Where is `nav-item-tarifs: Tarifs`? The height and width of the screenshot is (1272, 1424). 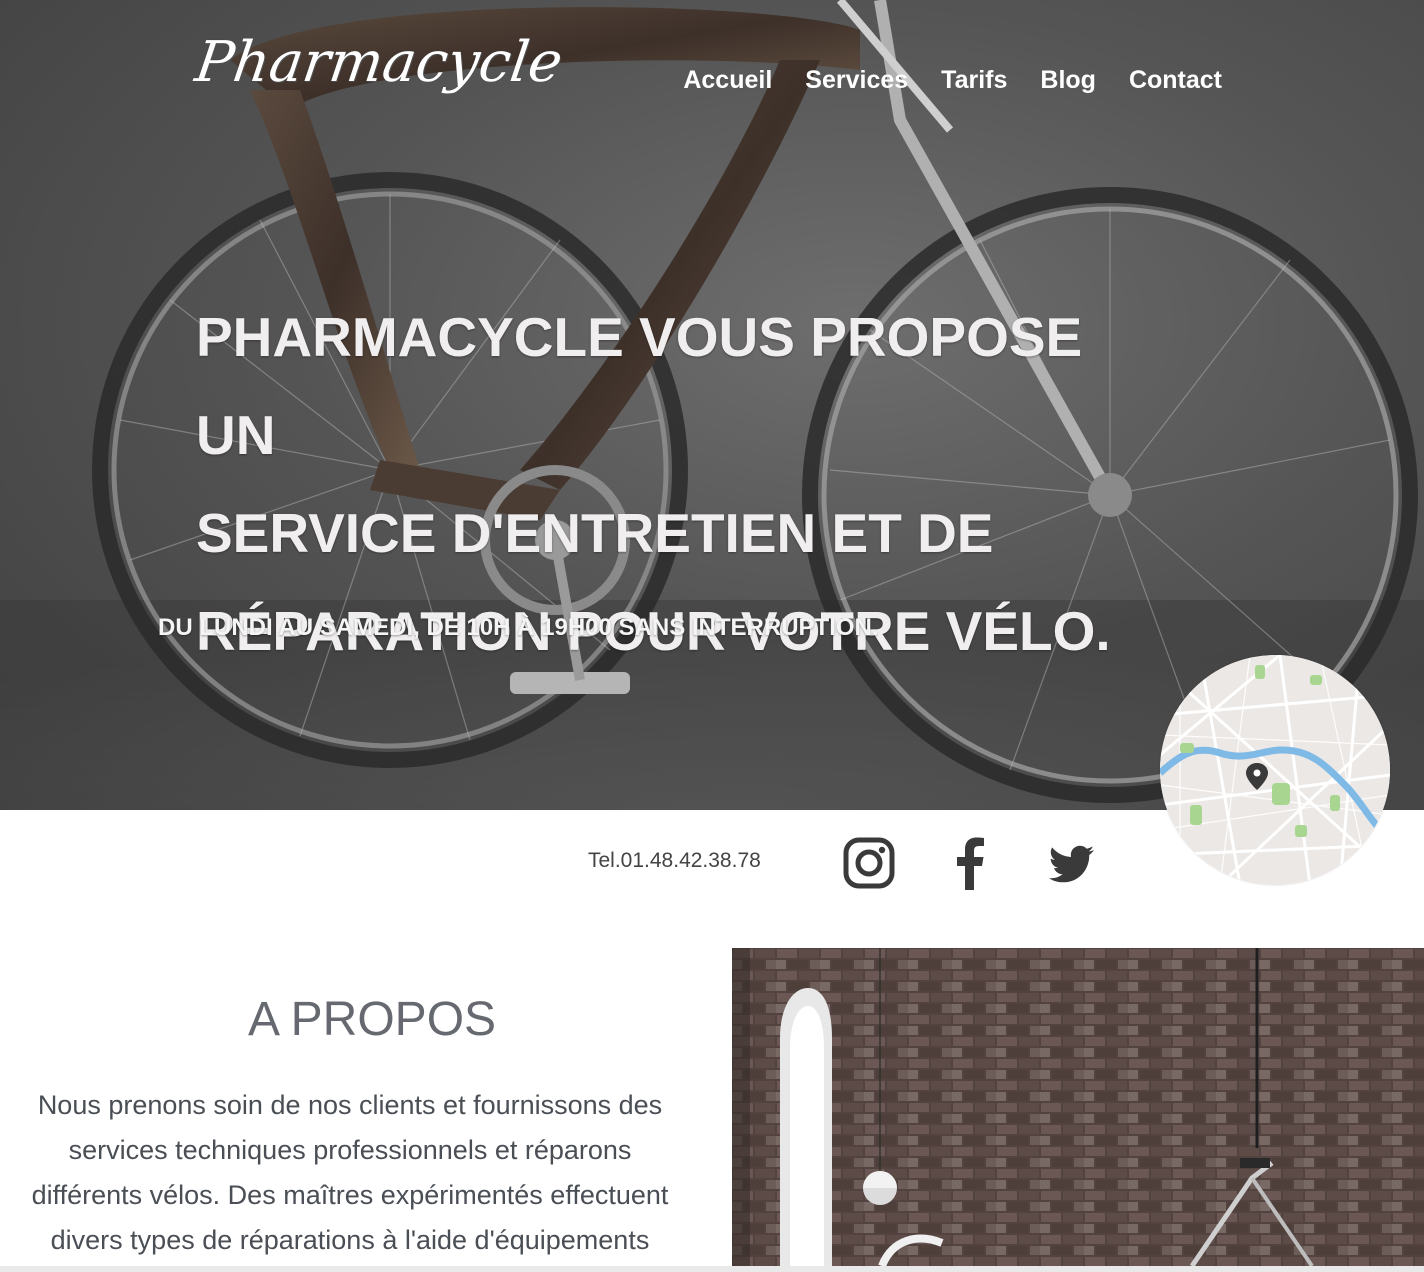
nav-item-tarifs: Tarifs is located at coordinates (974, 80).